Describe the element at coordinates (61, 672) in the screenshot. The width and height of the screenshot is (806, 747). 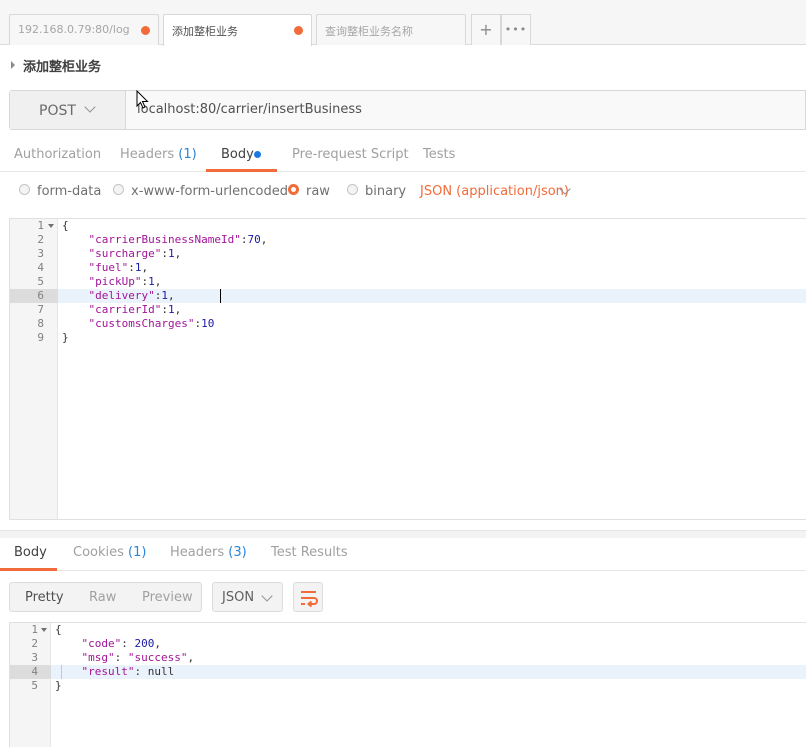
I see `indent-guide` at that location.